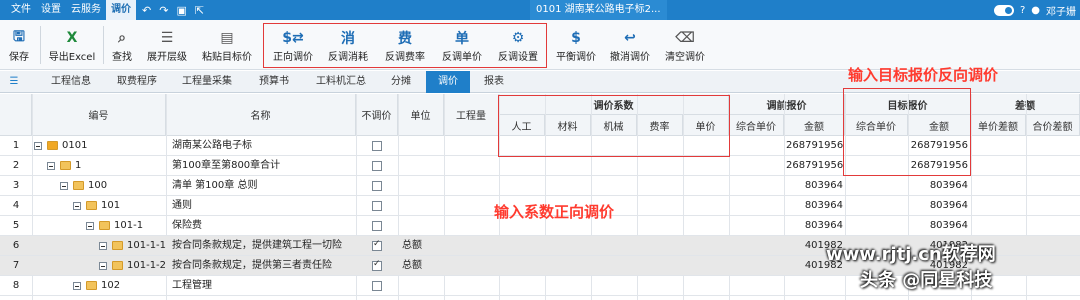  I want to click on menu-settings: 设置, so click(51, 10).